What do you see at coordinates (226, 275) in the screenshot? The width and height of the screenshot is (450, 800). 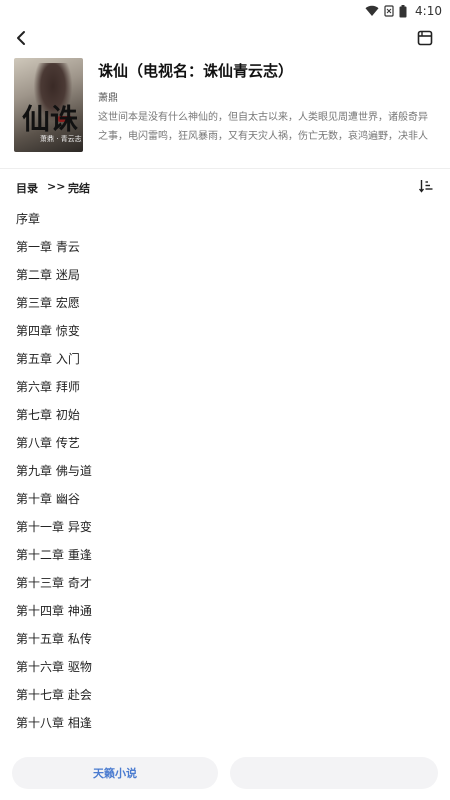 I see `chapter-item: 第二章 迷局` at bounding box center [226, 275].